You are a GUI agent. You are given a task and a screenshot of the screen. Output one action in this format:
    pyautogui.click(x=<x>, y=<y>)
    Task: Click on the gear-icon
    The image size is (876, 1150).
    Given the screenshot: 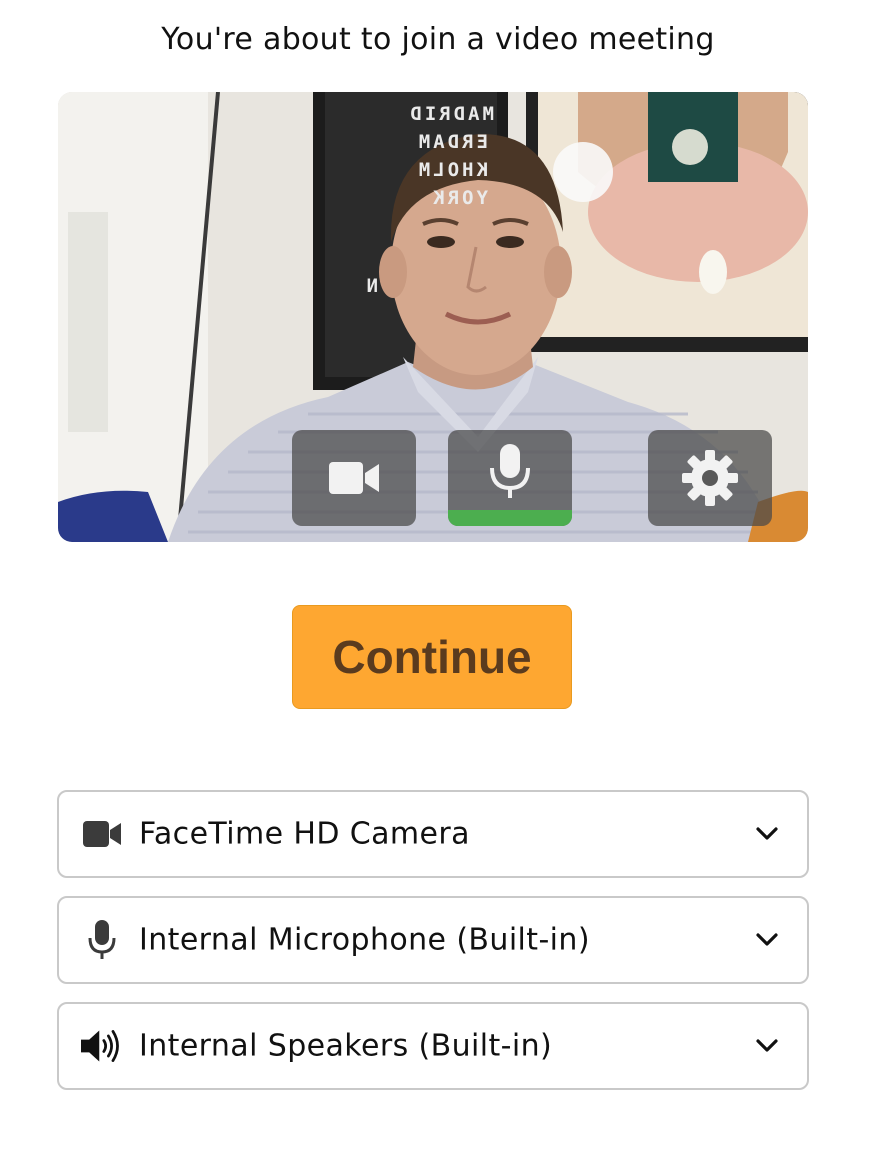 What is the action you would take?
    pyautogui.click(x=710, y=478)
    